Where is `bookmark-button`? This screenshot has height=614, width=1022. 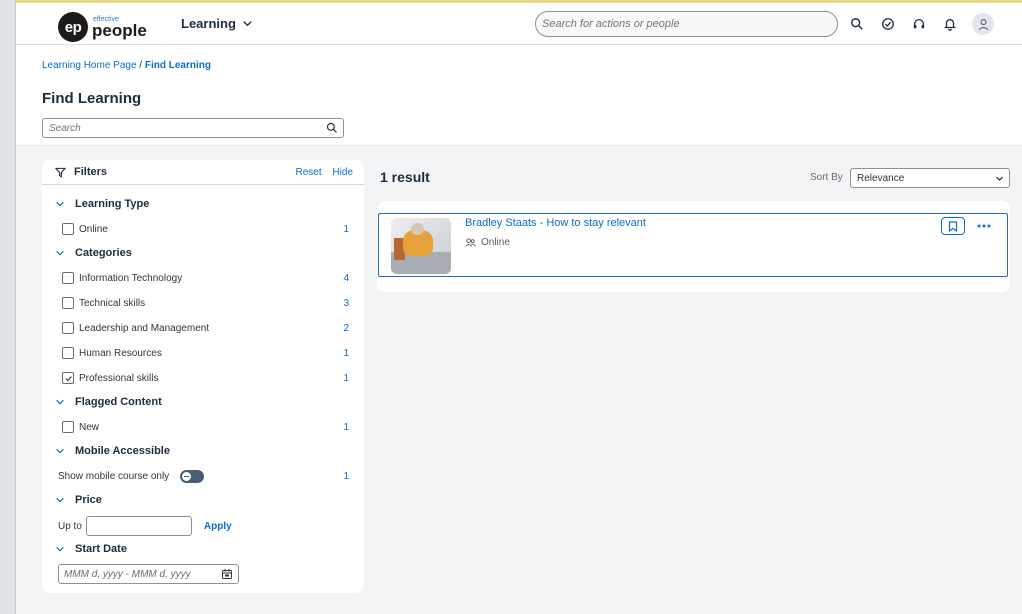
bookmark-button is located at coordinates (953, 226).